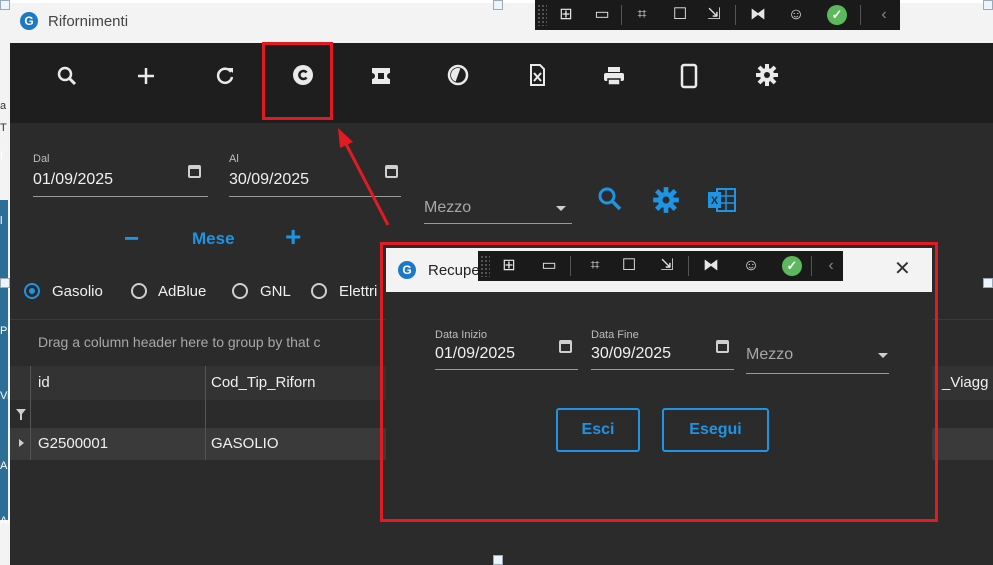 The height and width of the screenshot is (565, 993). Describe the element at coordinates (139, 291) in the screenshot. I see `radio-adblue` at that location.